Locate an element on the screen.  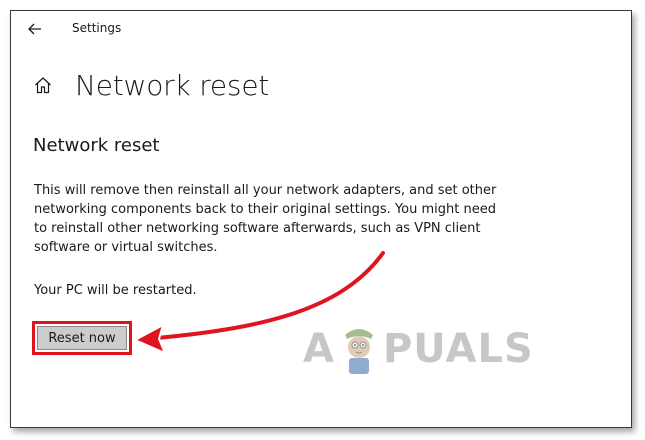
section-title: Network reset is located at coordinates (96, 145).